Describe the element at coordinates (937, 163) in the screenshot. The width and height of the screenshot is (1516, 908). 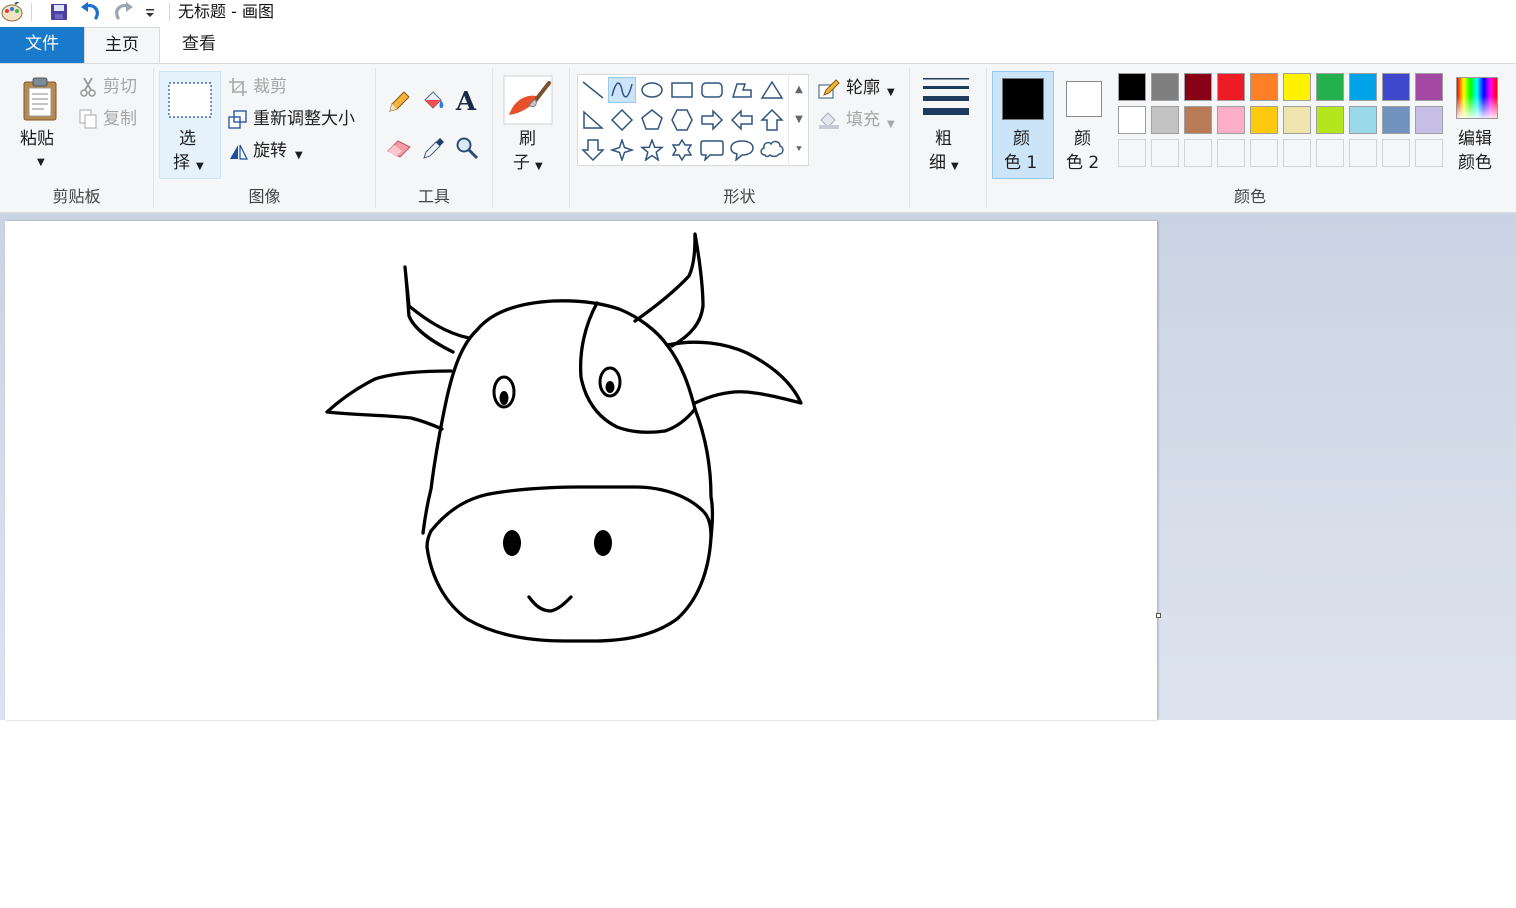
I see `size-label-line2: 细` at that location.